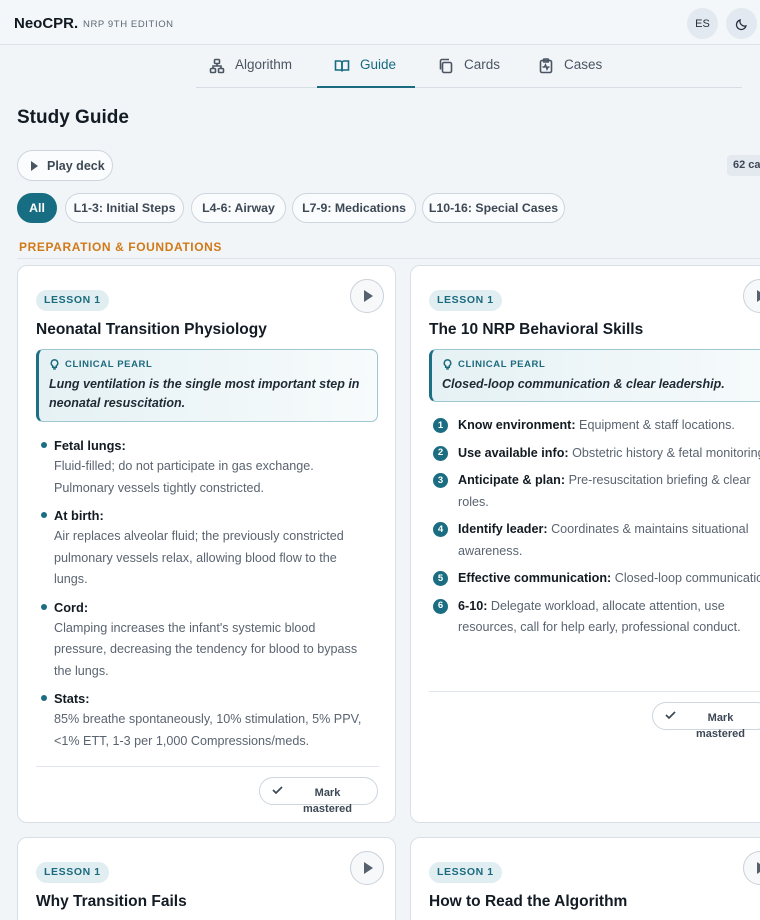  What do you see at coordinates (512, 480) in the screenshot?
I see `skill-heading: Anticipate & plan:` at bounding box center [512, 480].